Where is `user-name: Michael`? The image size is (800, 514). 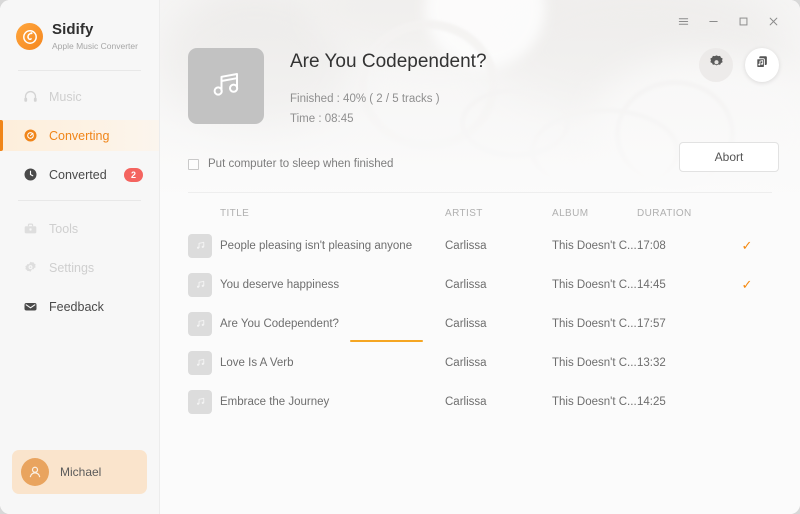 user-name: Michael is located at coordinates (81, 472).